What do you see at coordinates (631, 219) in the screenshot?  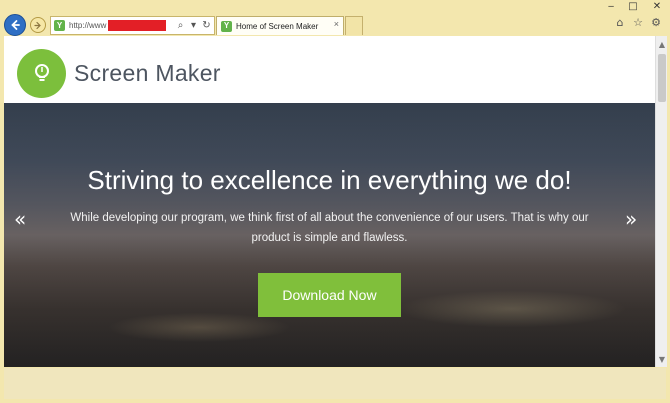 I see `chevron-right-icon: »` at bounding box center [631, 219].